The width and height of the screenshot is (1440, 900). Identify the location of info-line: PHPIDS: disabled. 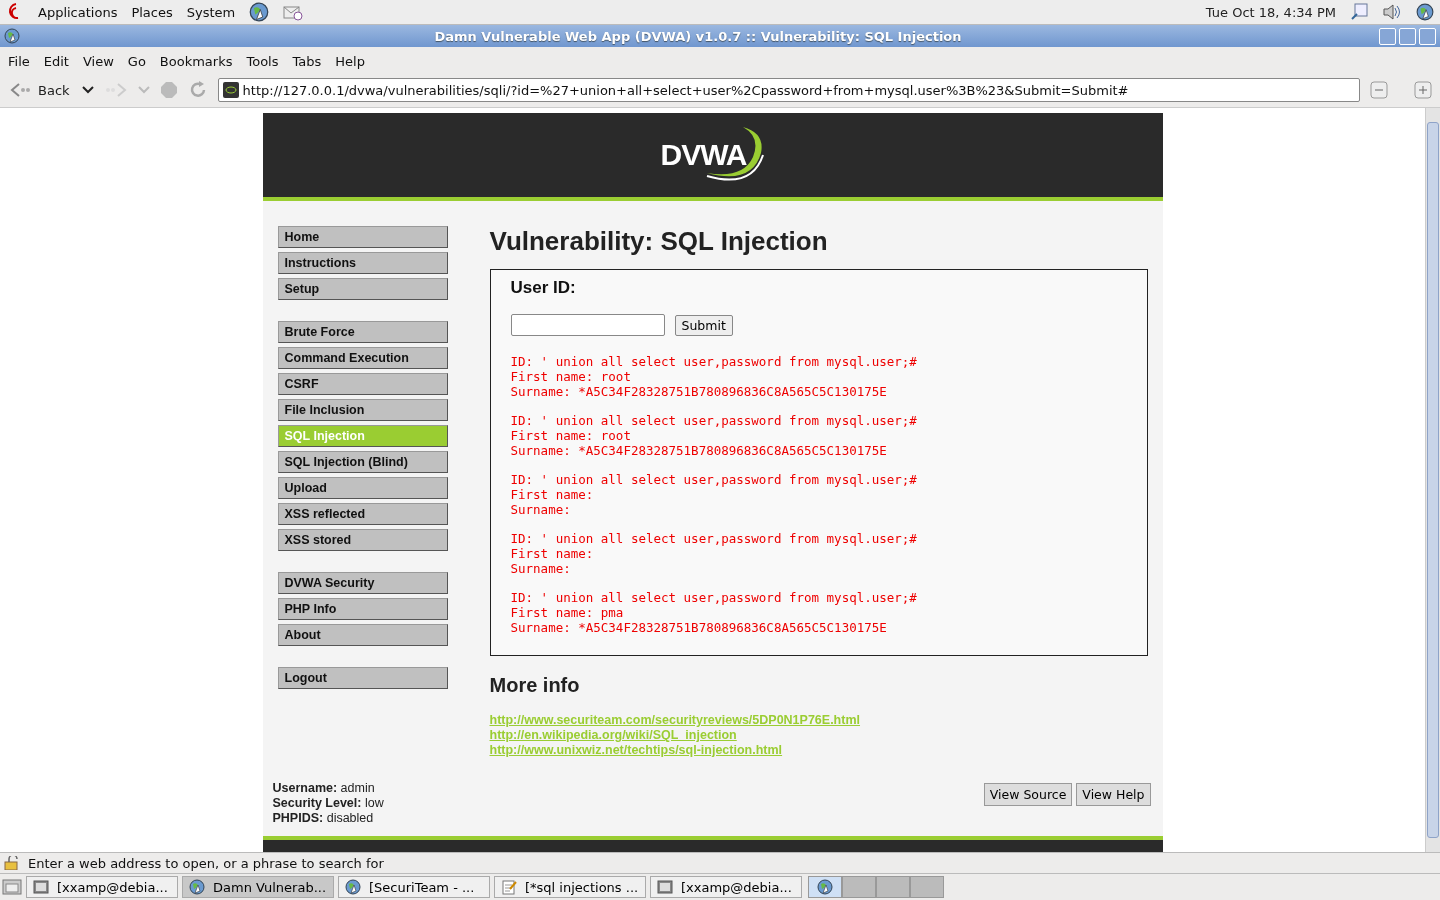
(323, 818).